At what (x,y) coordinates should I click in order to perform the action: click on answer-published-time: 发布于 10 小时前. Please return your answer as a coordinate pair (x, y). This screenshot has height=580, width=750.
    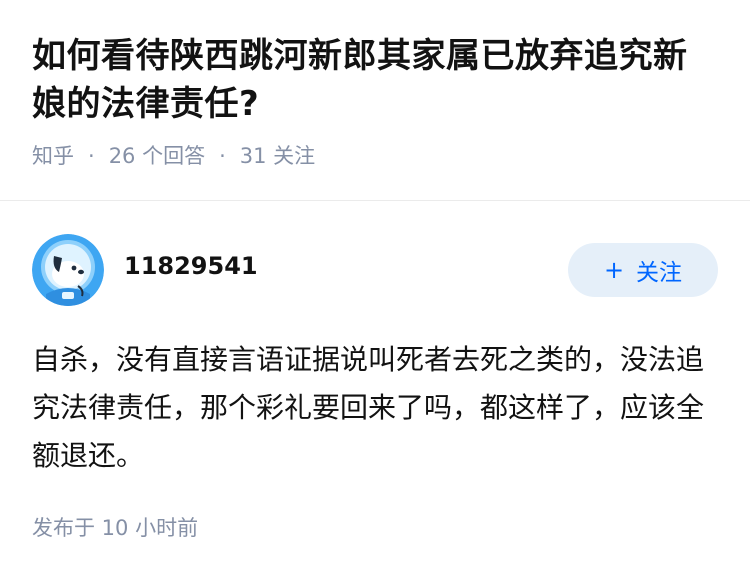
    Looking at the image, I should click on (115, 528).